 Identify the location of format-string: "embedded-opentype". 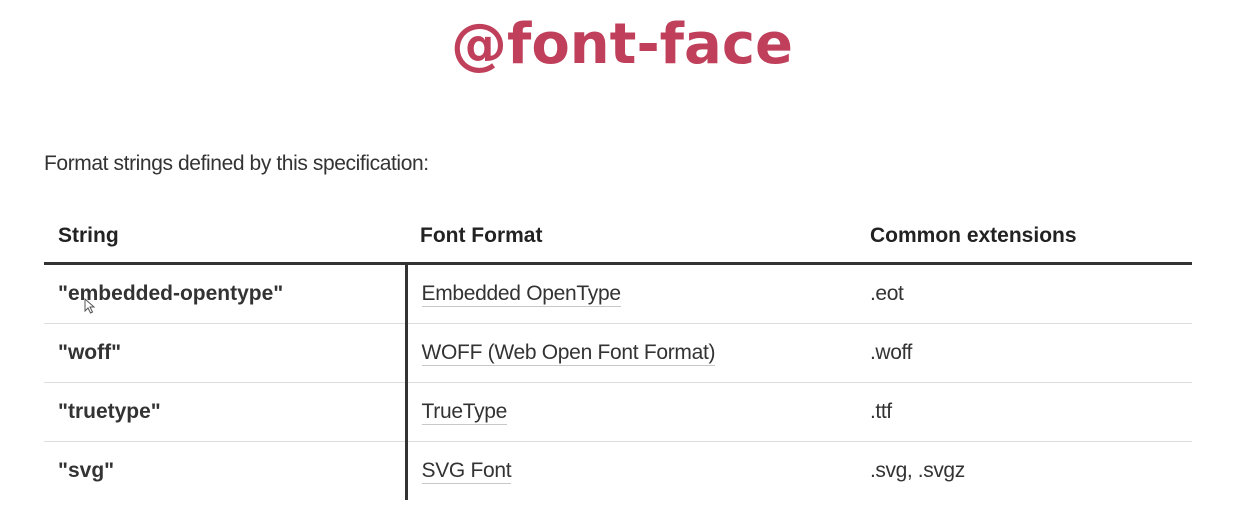
(226, 293).